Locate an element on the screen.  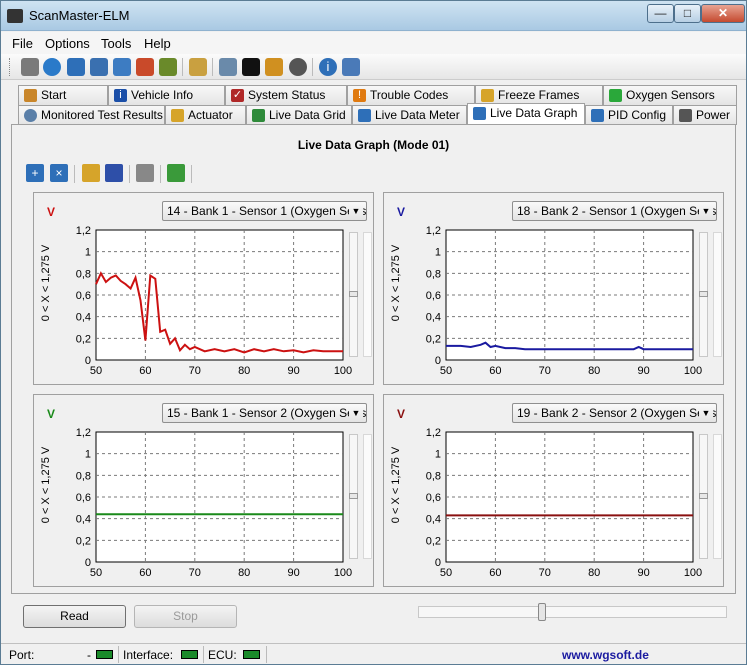
tab-live-data-graph: Live Data Graph is located at coordinates (526, 113).